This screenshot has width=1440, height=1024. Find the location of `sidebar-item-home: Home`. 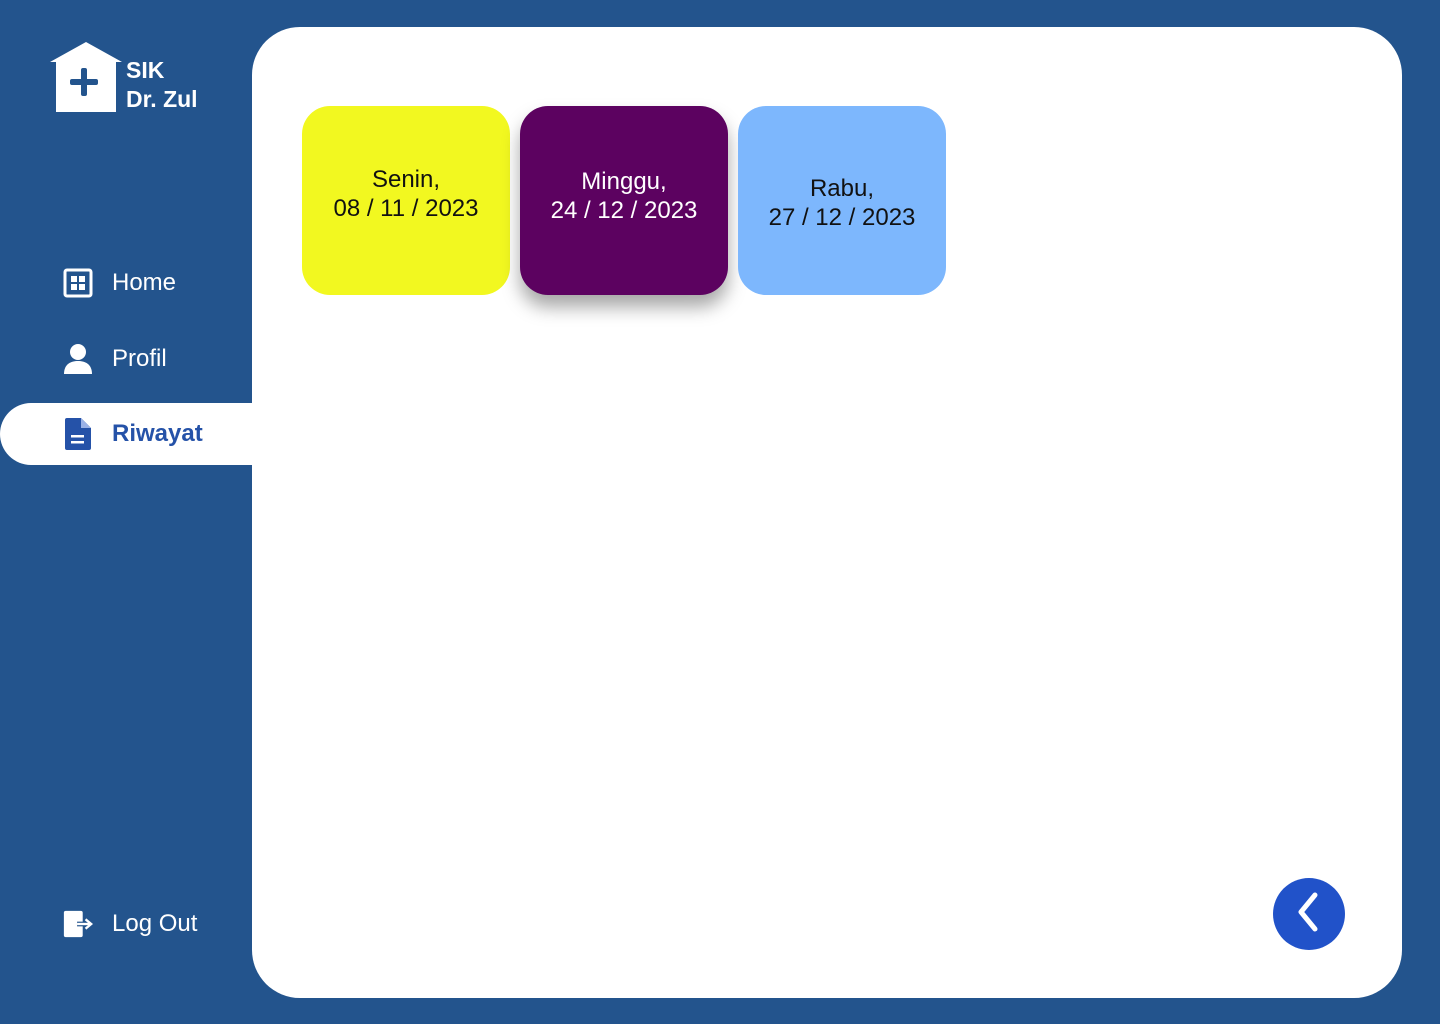

sidebar-item-home: Home is located at coordinates (126, 283).